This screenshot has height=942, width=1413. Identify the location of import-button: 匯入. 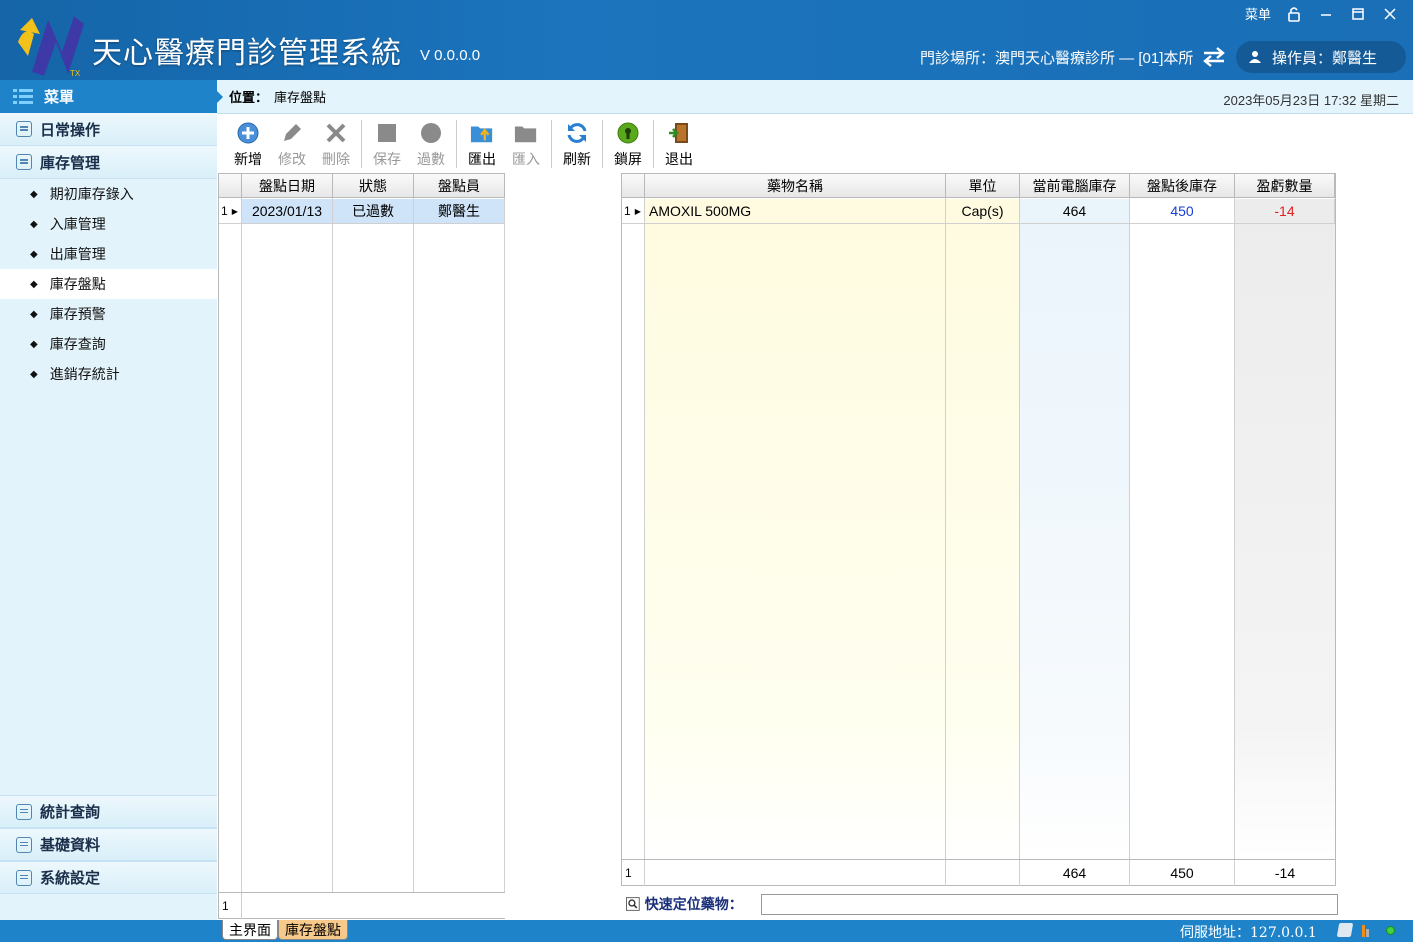
(526, 144).